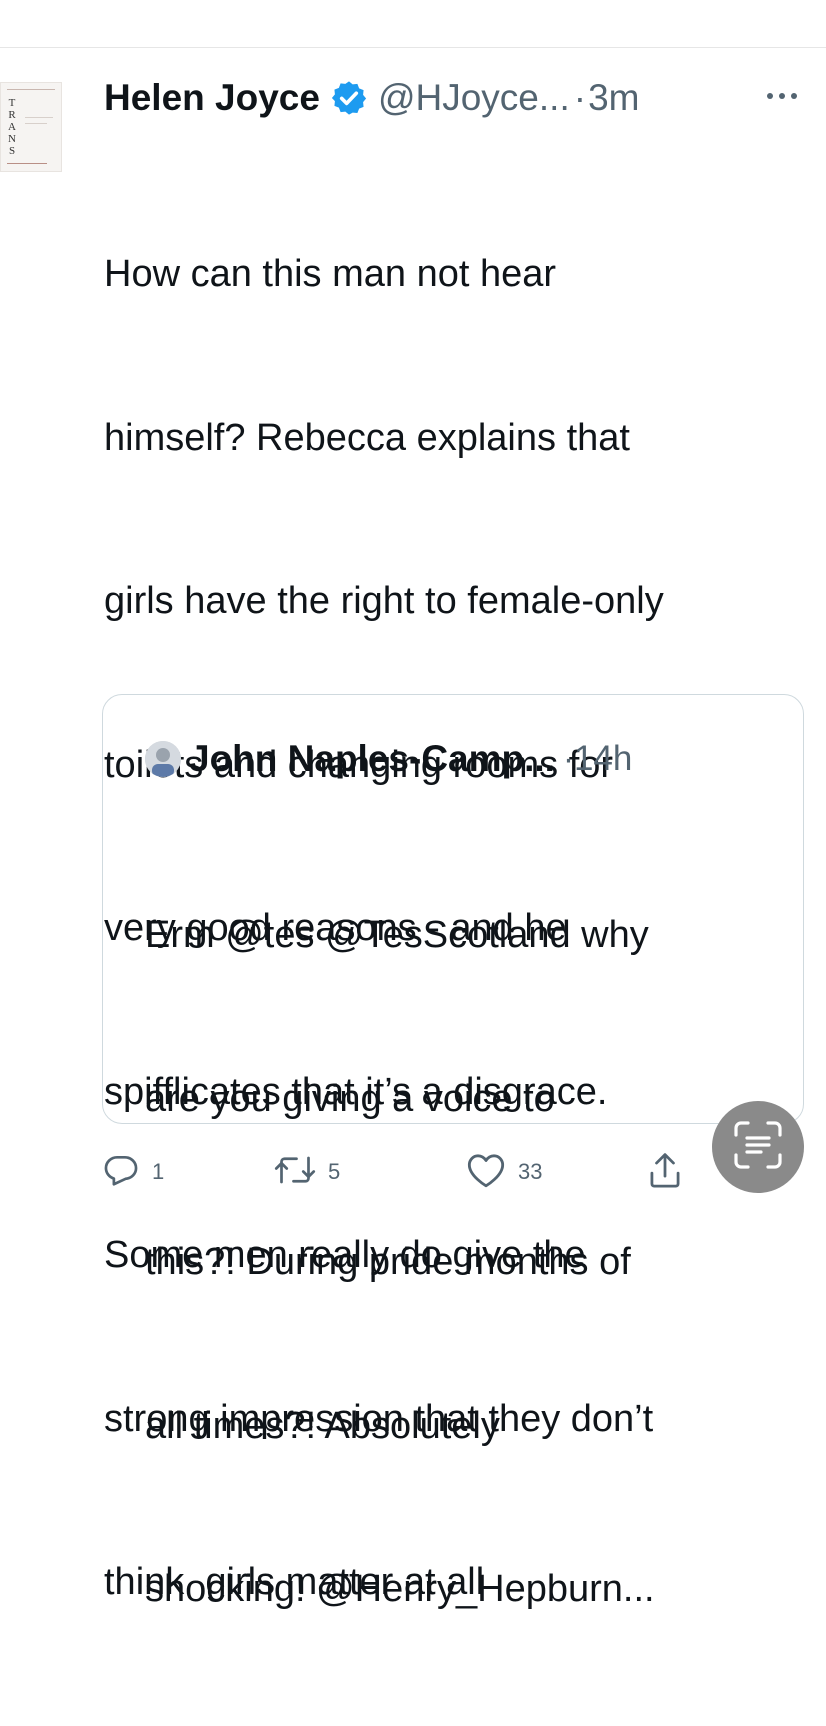 The width and height of the screenshot is (826, 1726). Describe the element at coordinates (349, 98) in the screenshot. I see `verified-badge-icon` at that location.